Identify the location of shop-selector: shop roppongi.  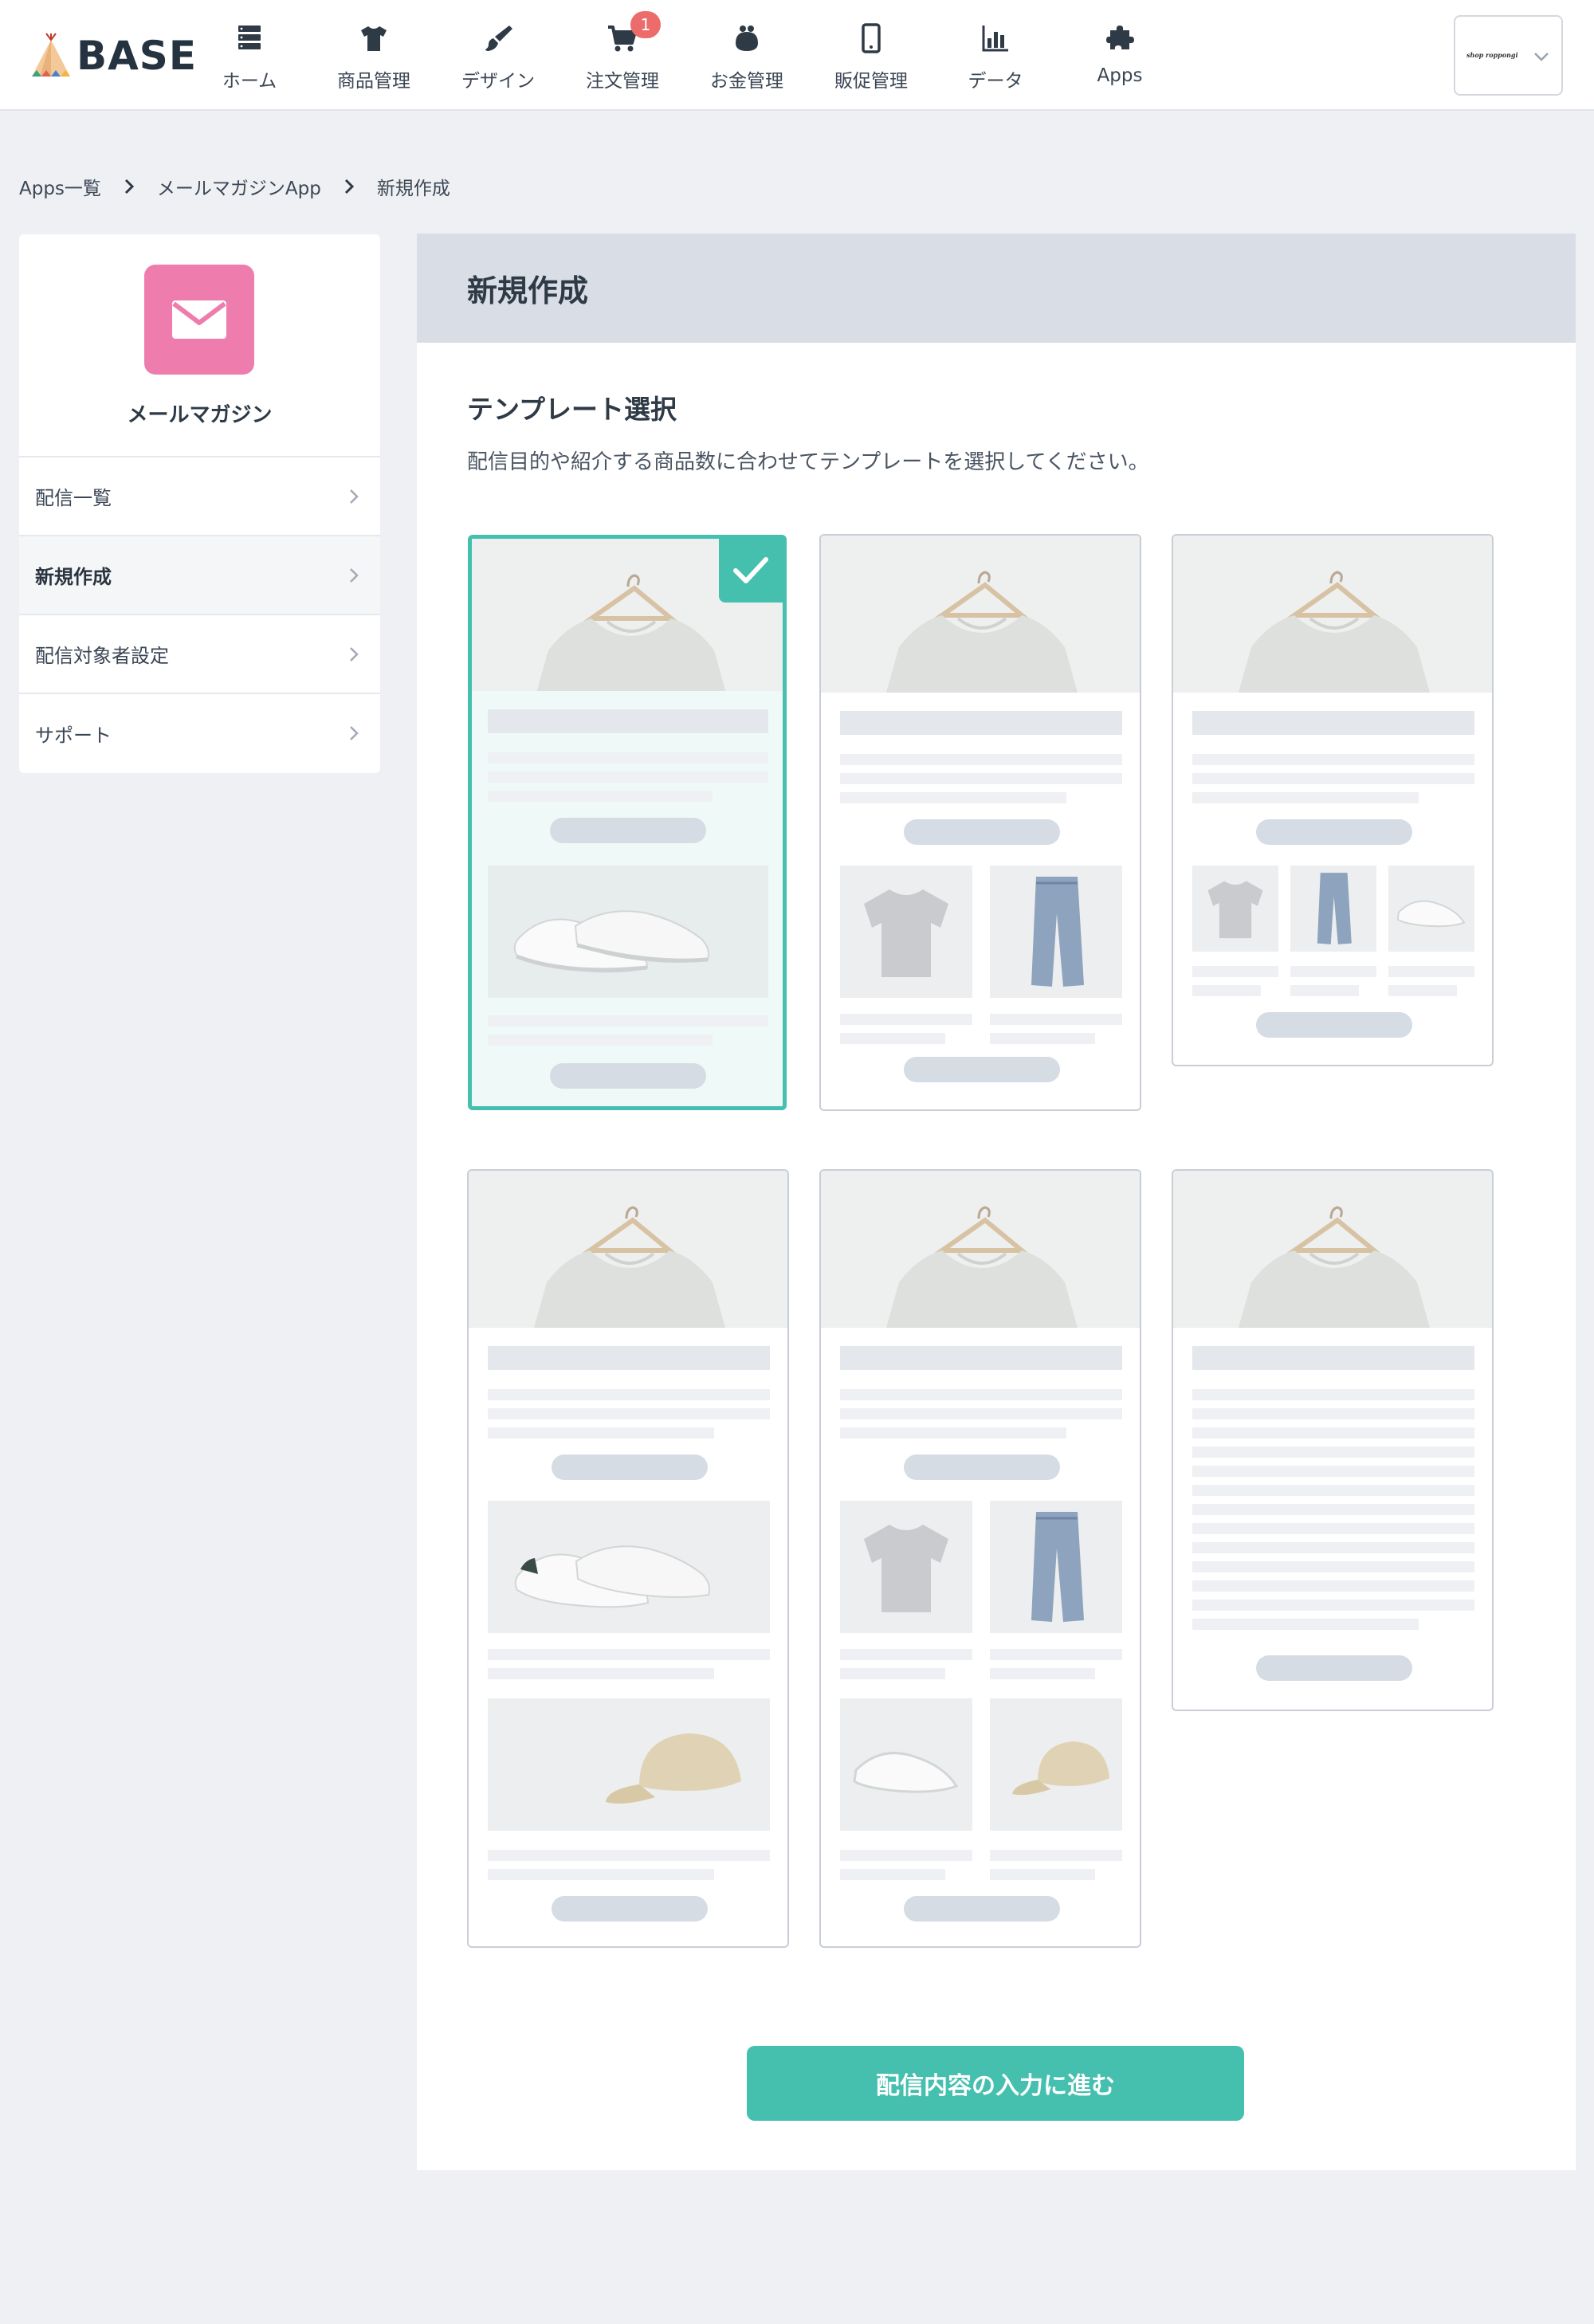
(1509, 55).